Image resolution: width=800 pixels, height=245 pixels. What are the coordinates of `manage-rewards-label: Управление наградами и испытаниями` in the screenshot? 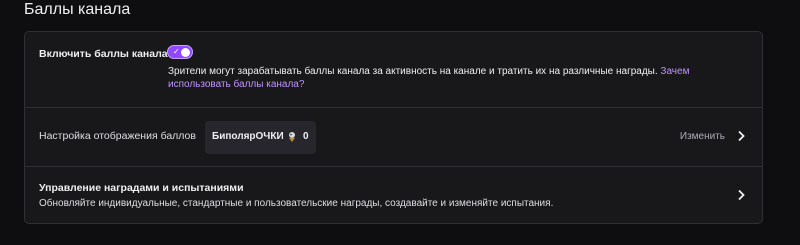 It's located at (141, 188).